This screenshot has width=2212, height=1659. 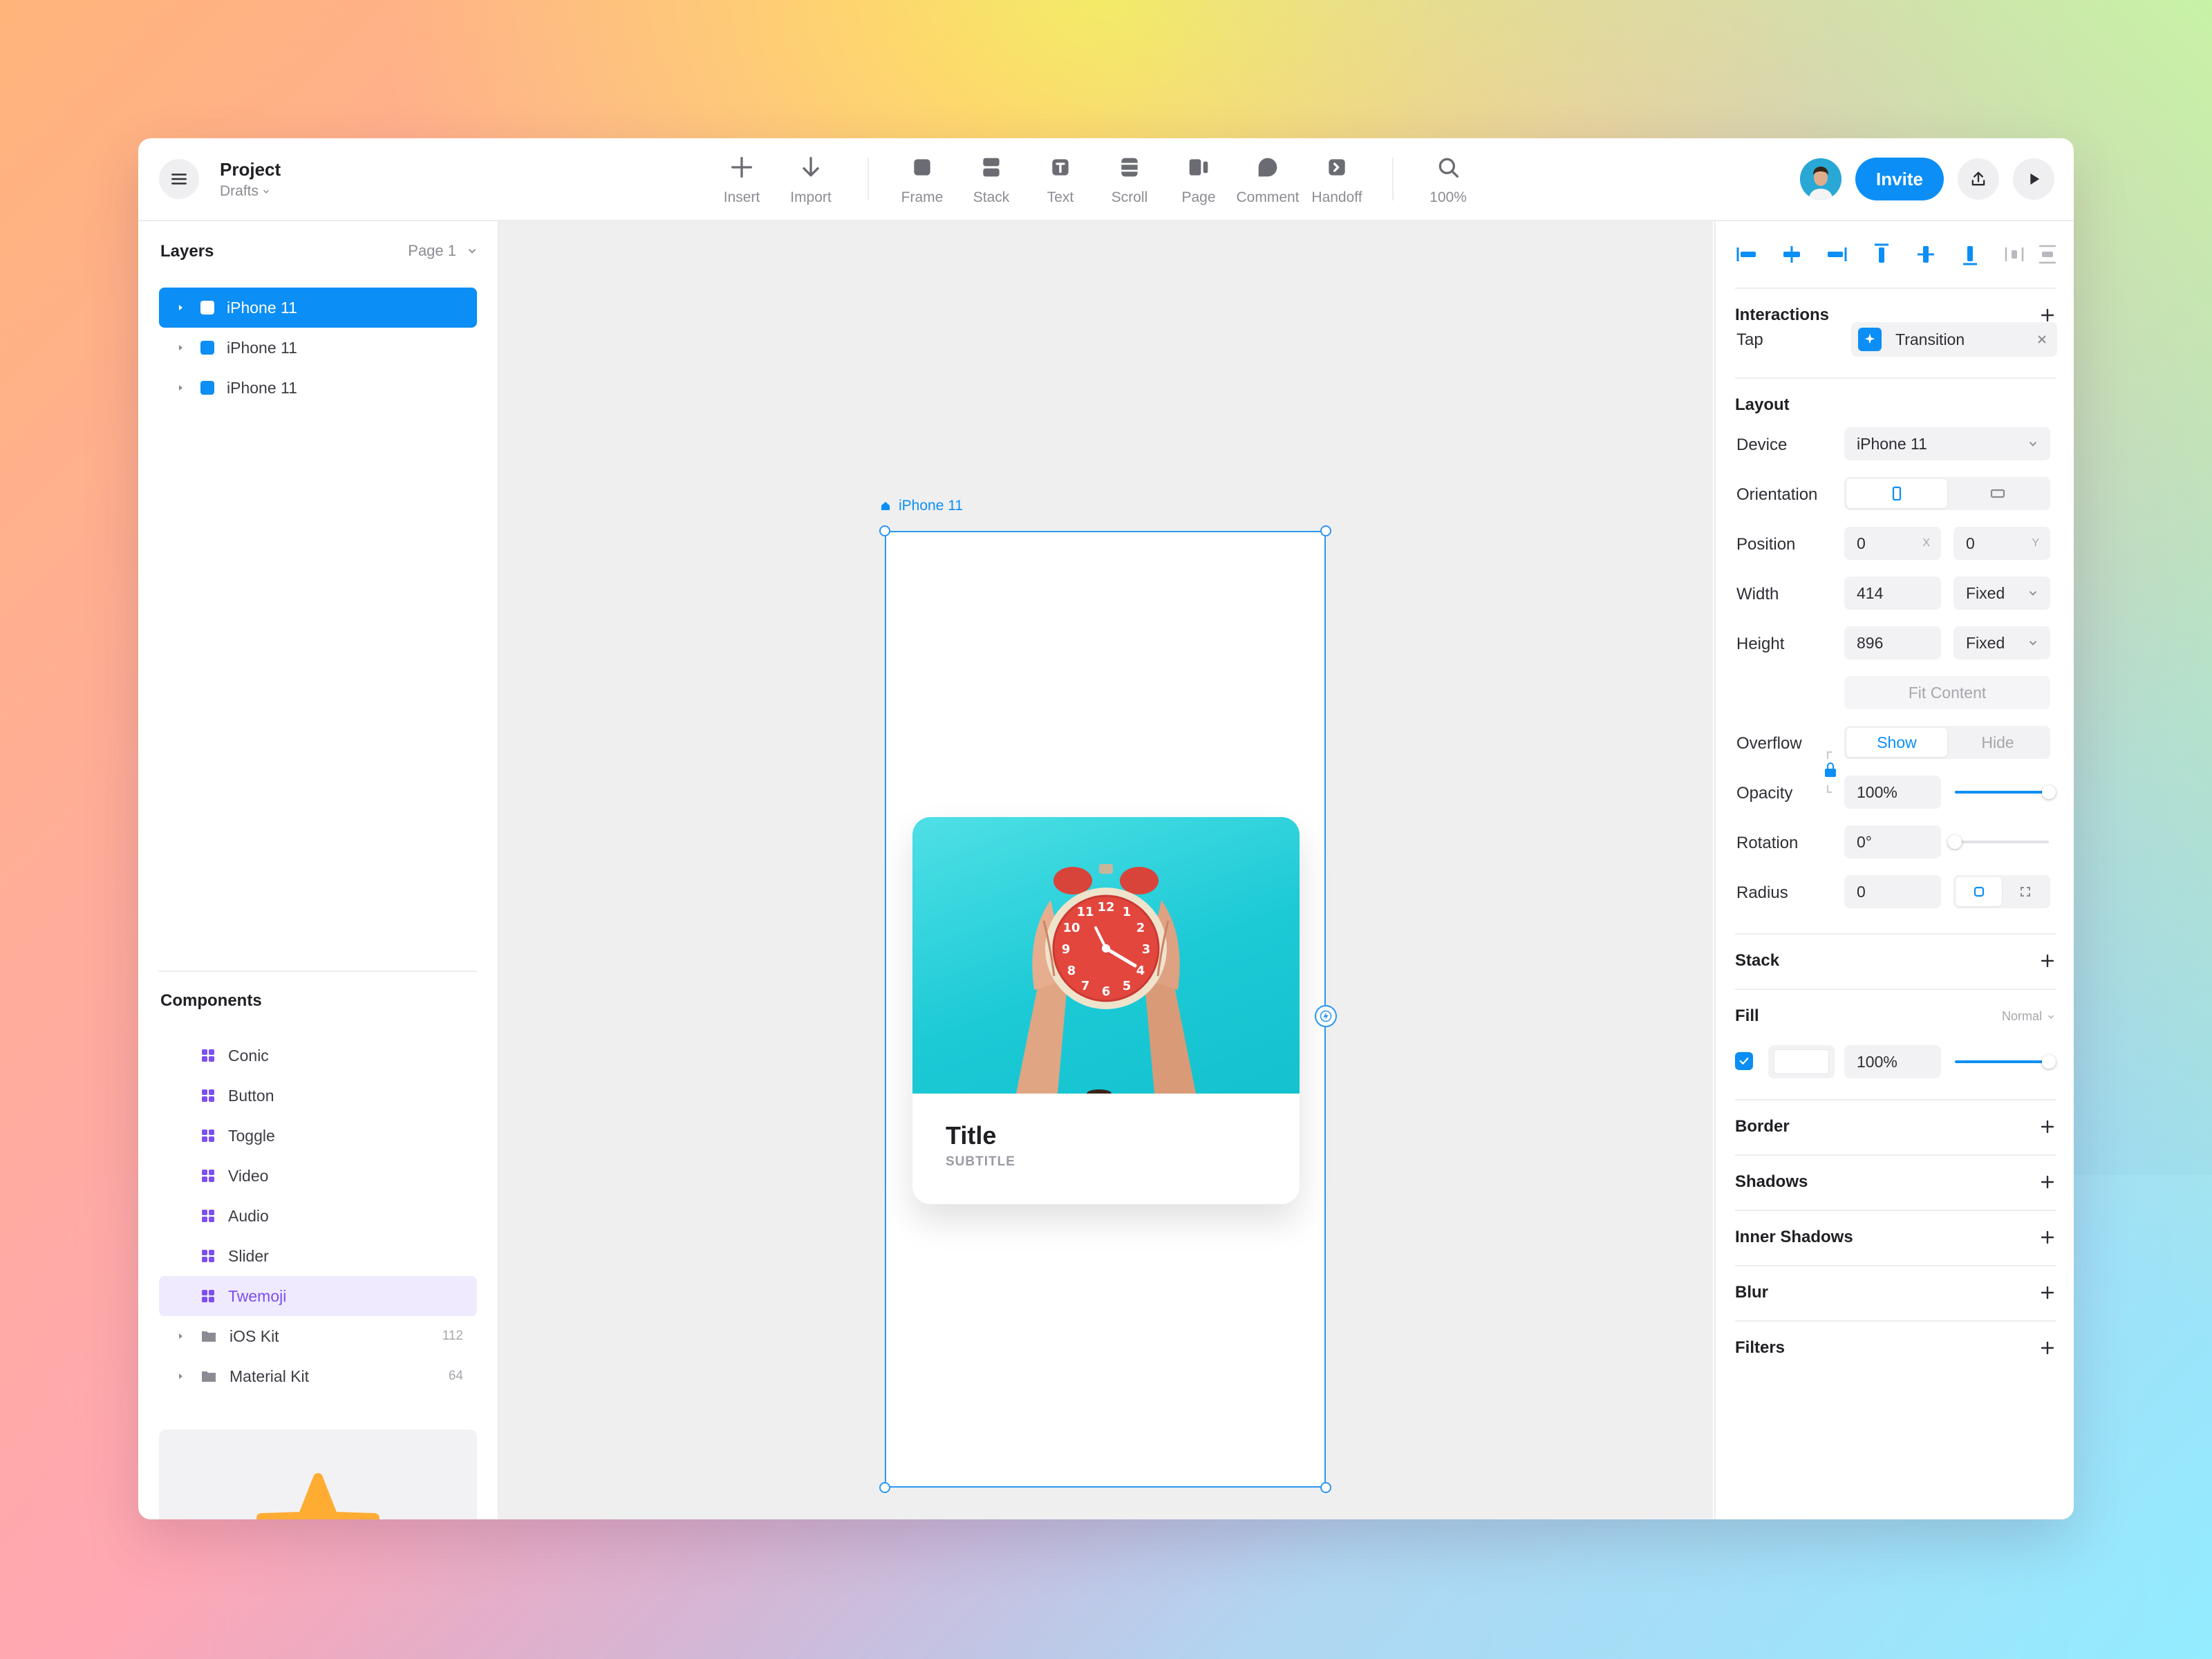 What do you see at coordinates (1892, 593) in the screenshot?
I see `width-input: 414` at bounding box center [1892, 593].